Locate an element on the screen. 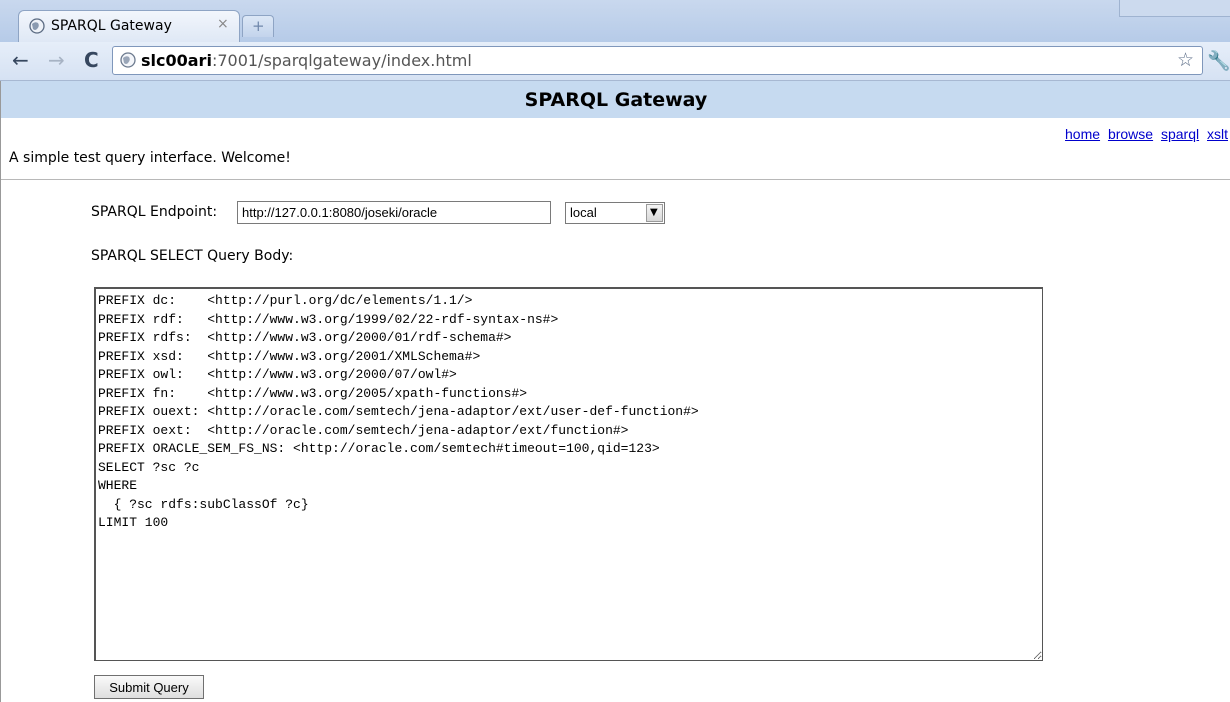 The image size is (1230, 702). nav-links: home browse sparql xslt is located at coordinates (1144, 134).